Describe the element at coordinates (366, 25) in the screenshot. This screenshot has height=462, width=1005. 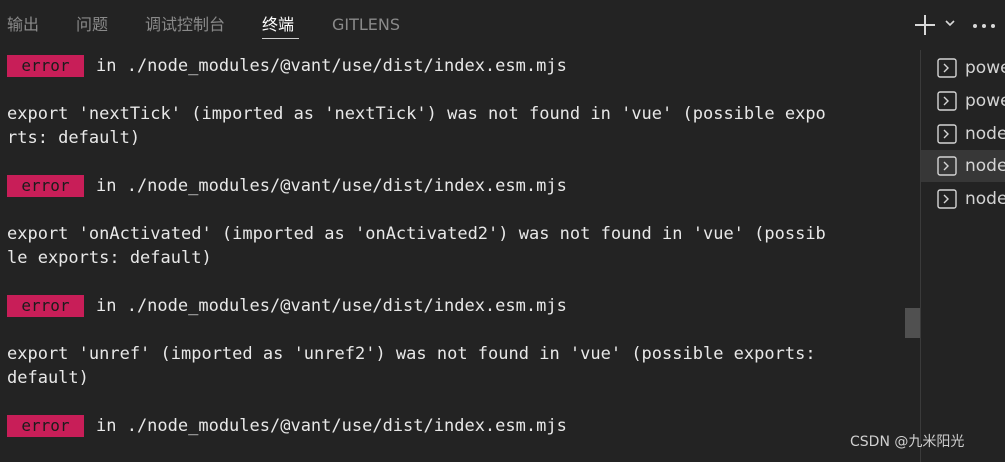
I see `tab-gitlens: GITLENS` at that location.